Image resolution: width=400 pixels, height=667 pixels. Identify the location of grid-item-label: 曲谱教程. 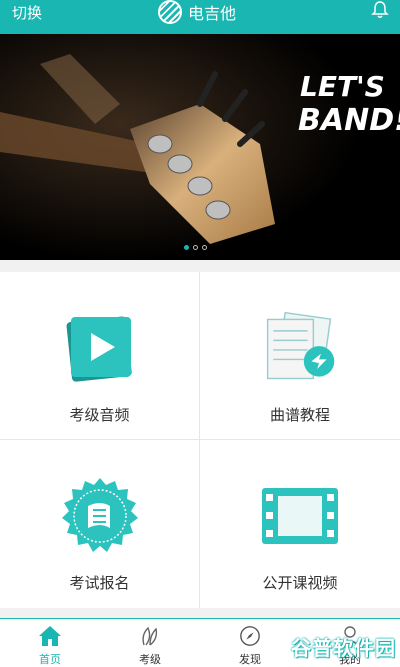
(299, 415).